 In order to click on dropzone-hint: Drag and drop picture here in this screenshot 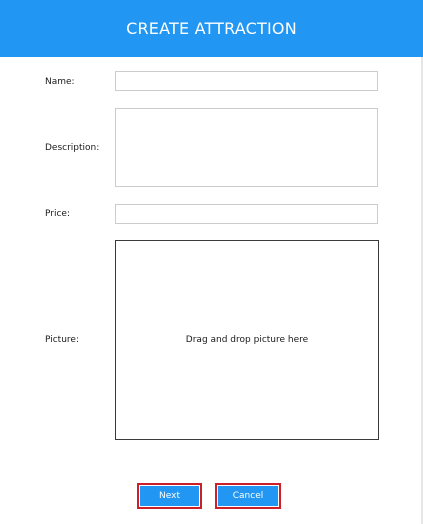, I will do `click(247, 340)`.